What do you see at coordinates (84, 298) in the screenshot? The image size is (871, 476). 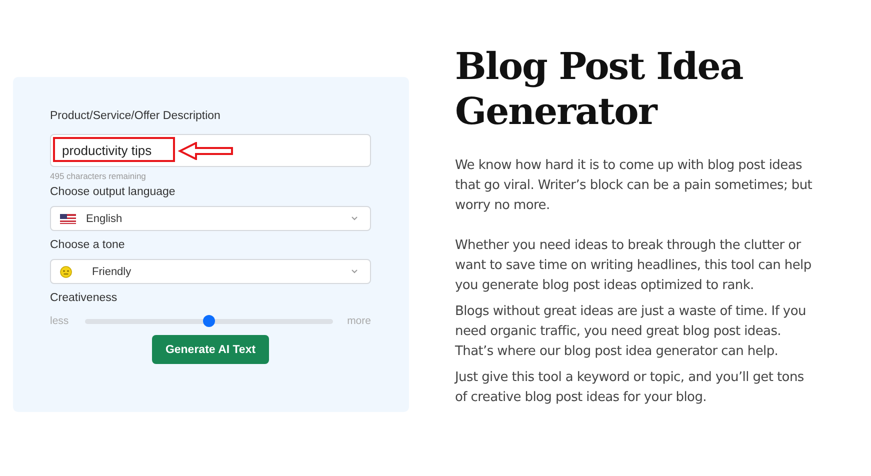 I see `field-label: Creativeness` at bounding box center [84, 298].